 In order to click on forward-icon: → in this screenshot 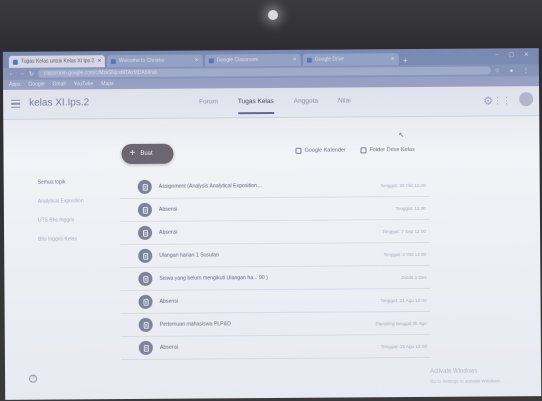, I will do `click(22, 74)`.